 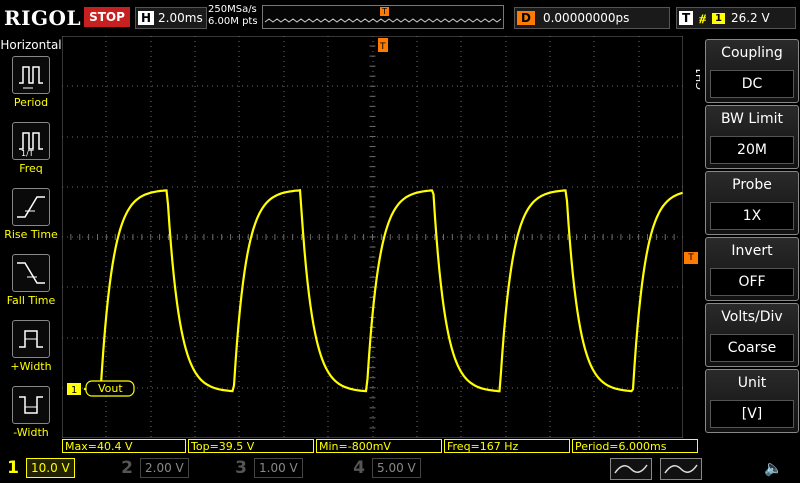 I want to click on bw-limit-button: BW Limit 20M, so click(x=752, y=137).